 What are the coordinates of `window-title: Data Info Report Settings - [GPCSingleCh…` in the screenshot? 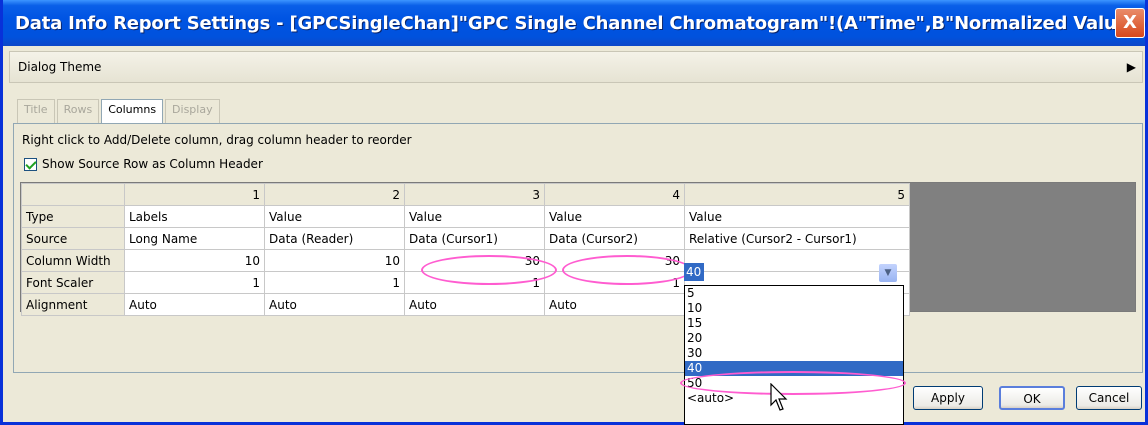 It's located at (580, 23).